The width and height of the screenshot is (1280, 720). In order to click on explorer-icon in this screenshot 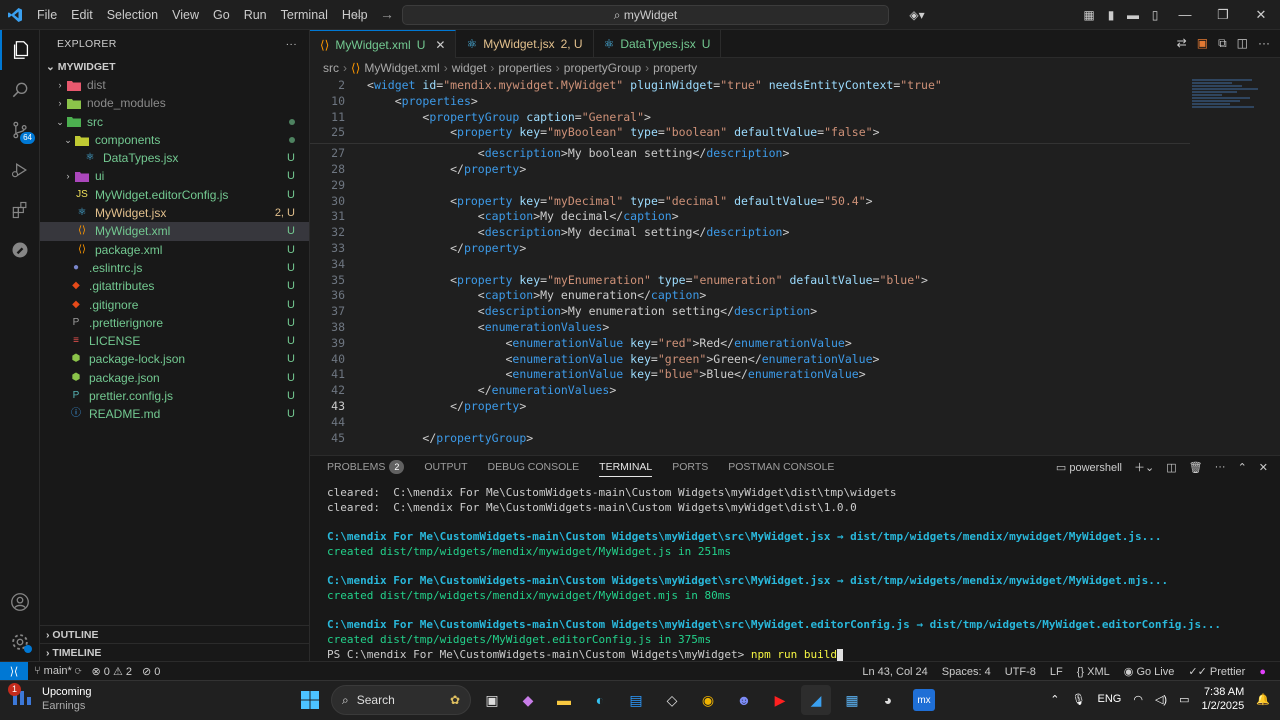, I will do `click(20, 50)`.